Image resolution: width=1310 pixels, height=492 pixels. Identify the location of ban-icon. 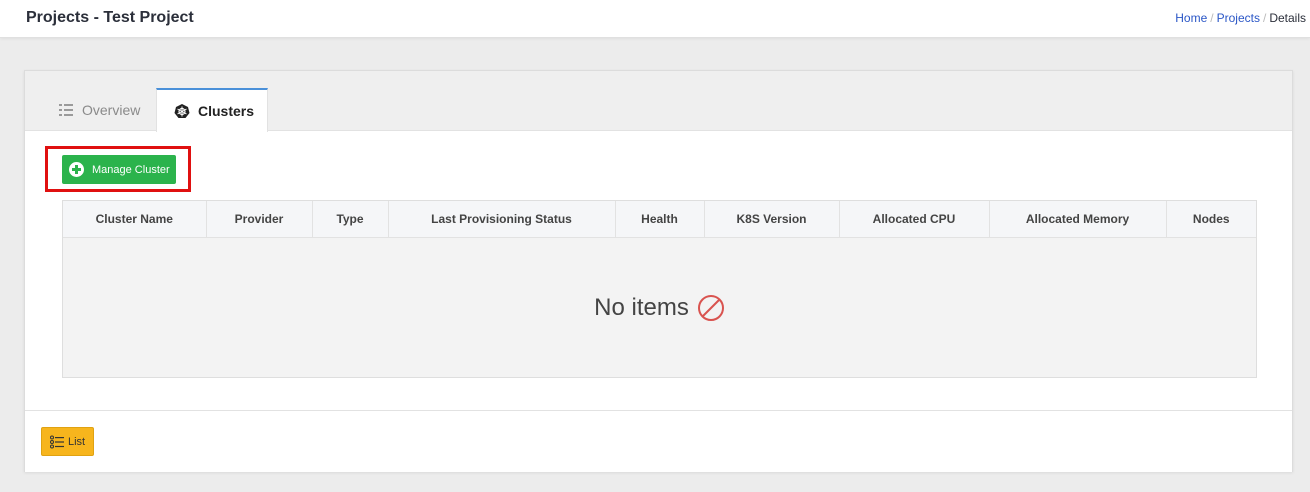
(711, 308).